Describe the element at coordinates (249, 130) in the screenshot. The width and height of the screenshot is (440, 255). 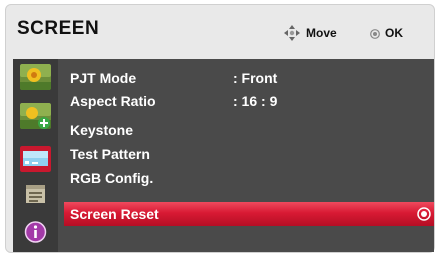
I see `menu-item-keystone: Keystone` at that location.